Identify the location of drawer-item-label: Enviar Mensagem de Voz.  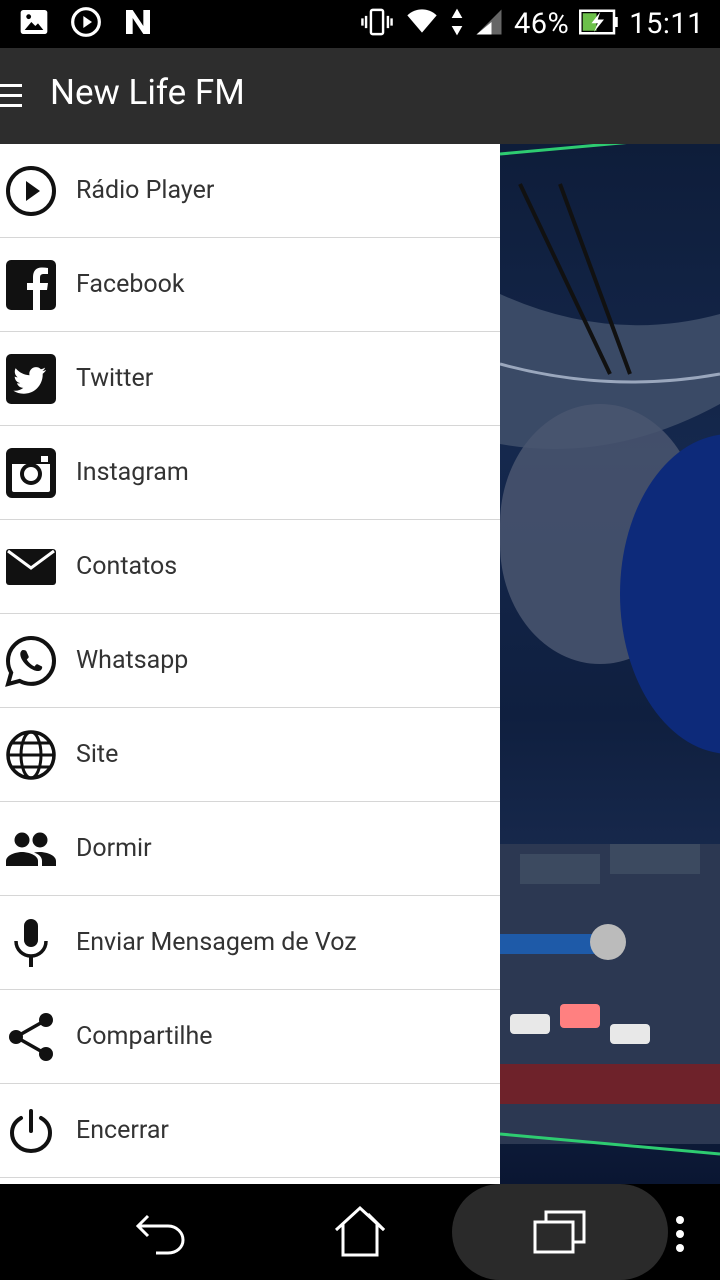
(216, 942).